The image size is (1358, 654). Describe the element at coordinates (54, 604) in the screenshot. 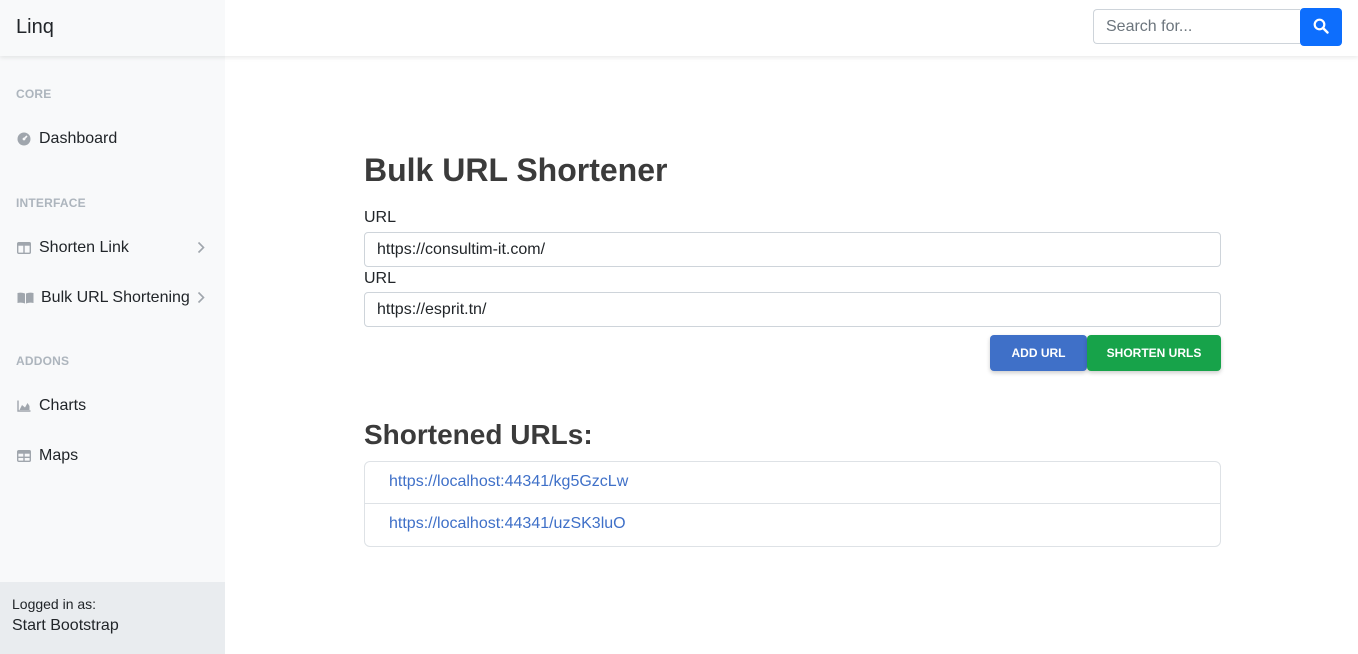

I see `logged-in-label: Logged in as:` at that location.